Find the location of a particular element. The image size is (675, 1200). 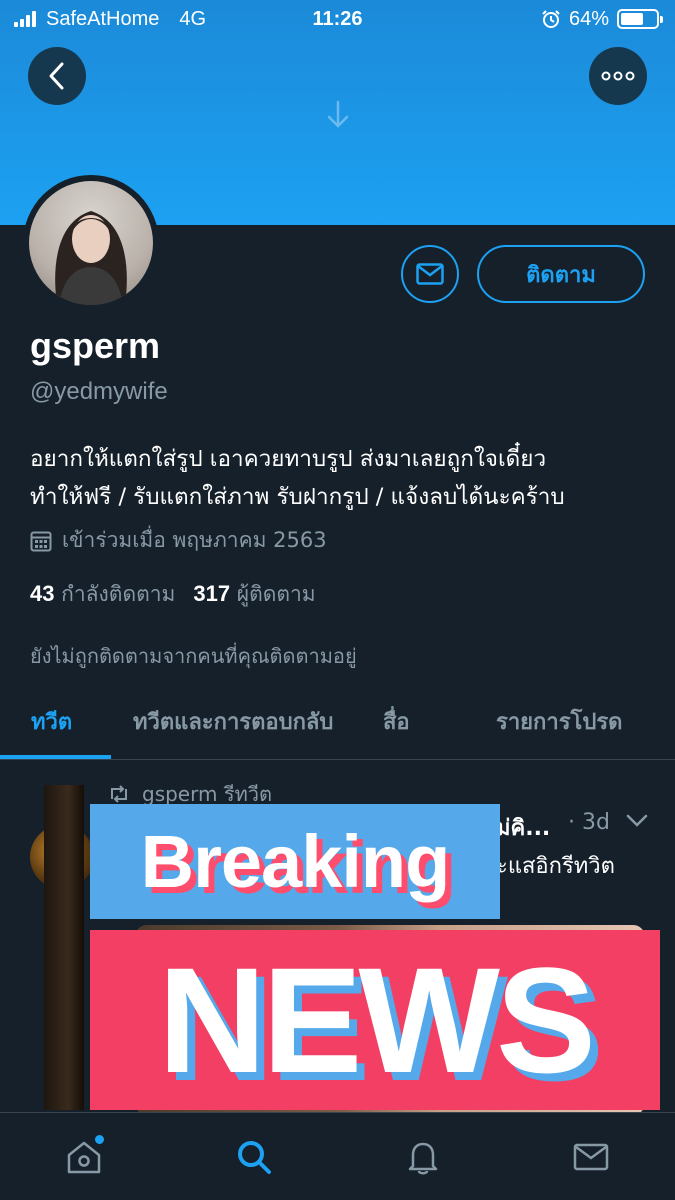

user-handle: @yedmywife is located at coordinates (99, 391).